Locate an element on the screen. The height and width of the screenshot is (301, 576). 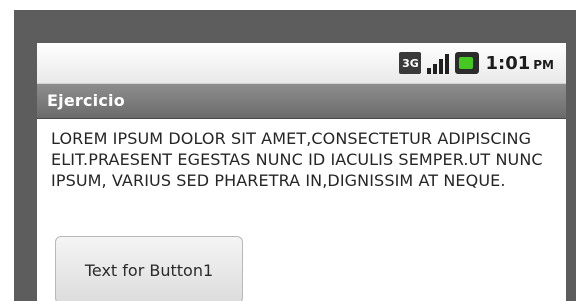
signal-icon is located at coordinates (438, 63).